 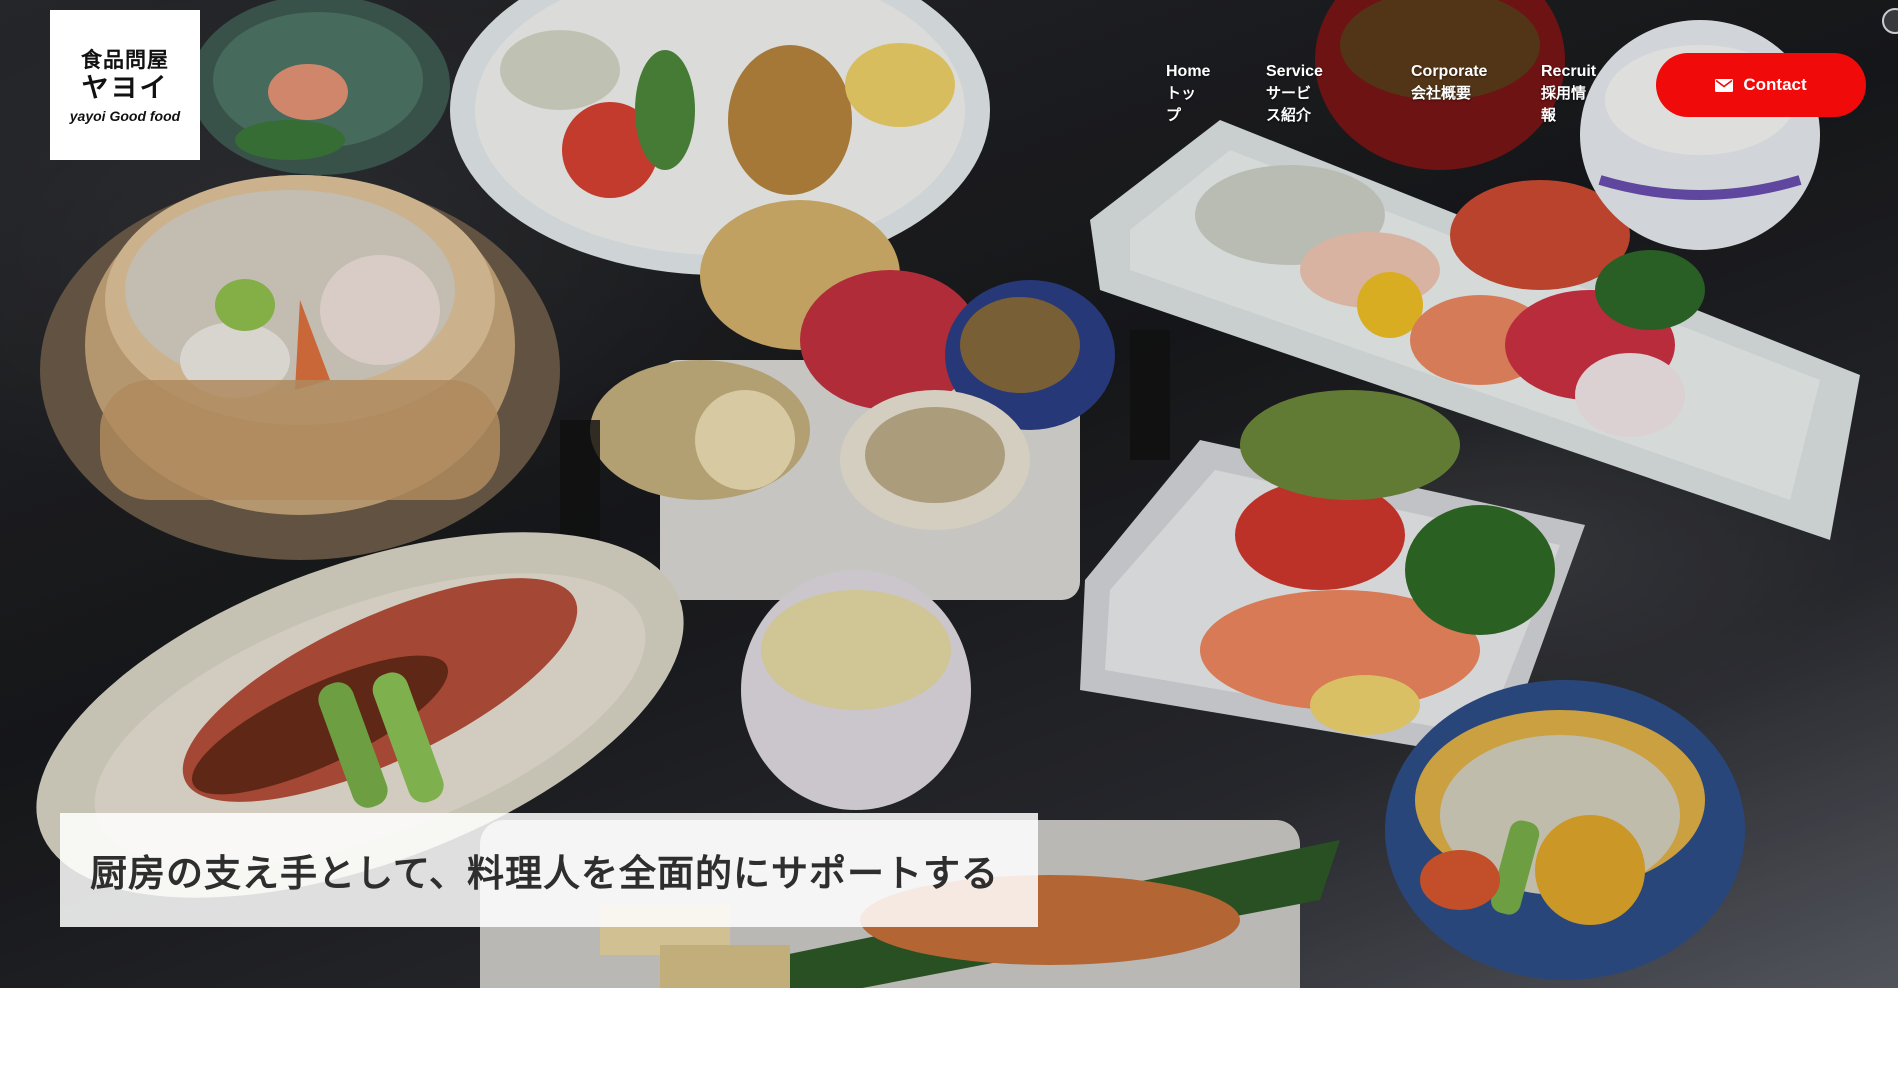 I want to click on nav-item-en-label: Recruit, so click(x=1569, y=71).